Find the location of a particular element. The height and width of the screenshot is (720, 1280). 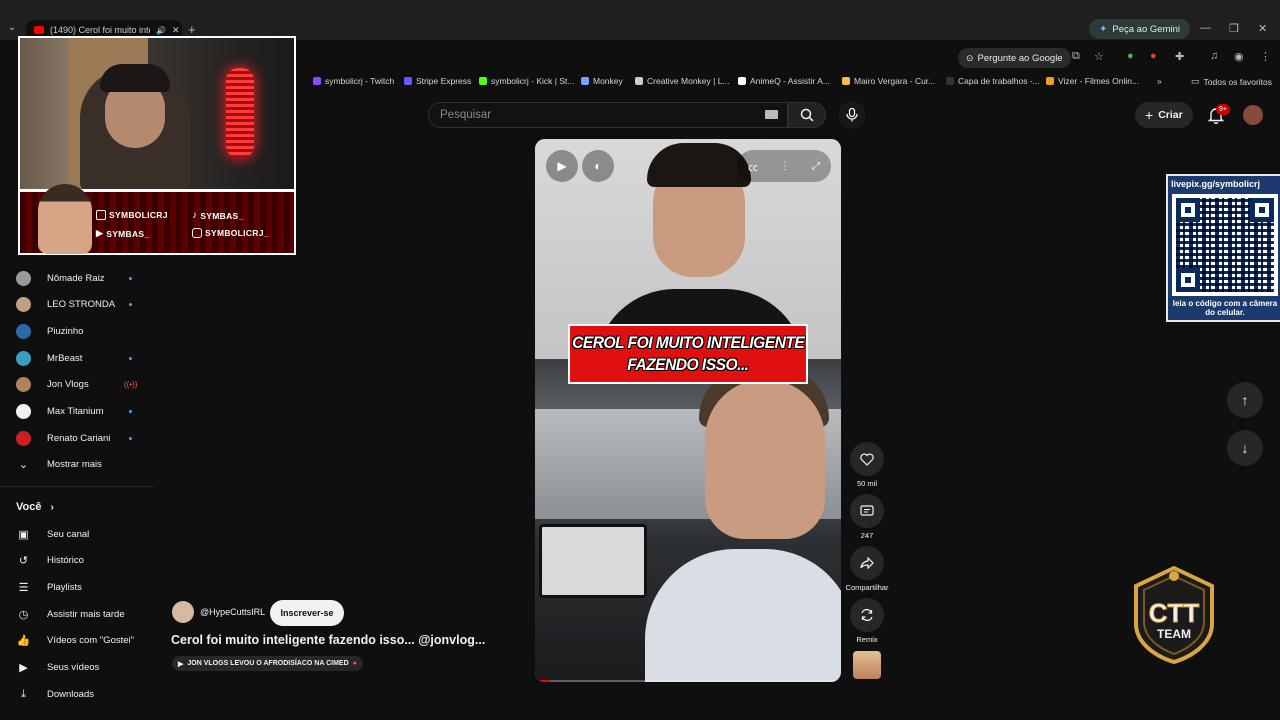

google-lens-icon: ⊙ is located at coordinates (970, 57).